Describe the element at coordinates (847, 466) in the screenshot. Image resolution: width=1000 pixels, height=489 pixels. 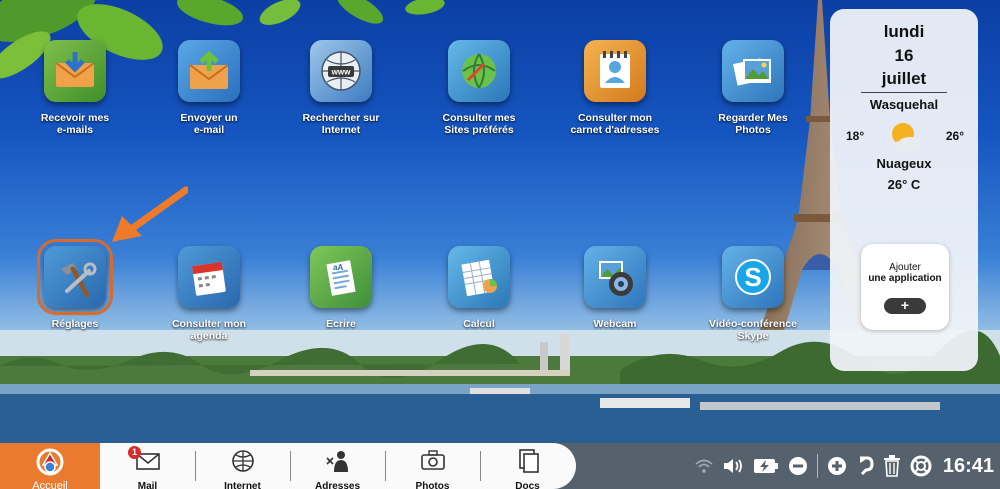
I see `system-tray: 16:41` at that location.